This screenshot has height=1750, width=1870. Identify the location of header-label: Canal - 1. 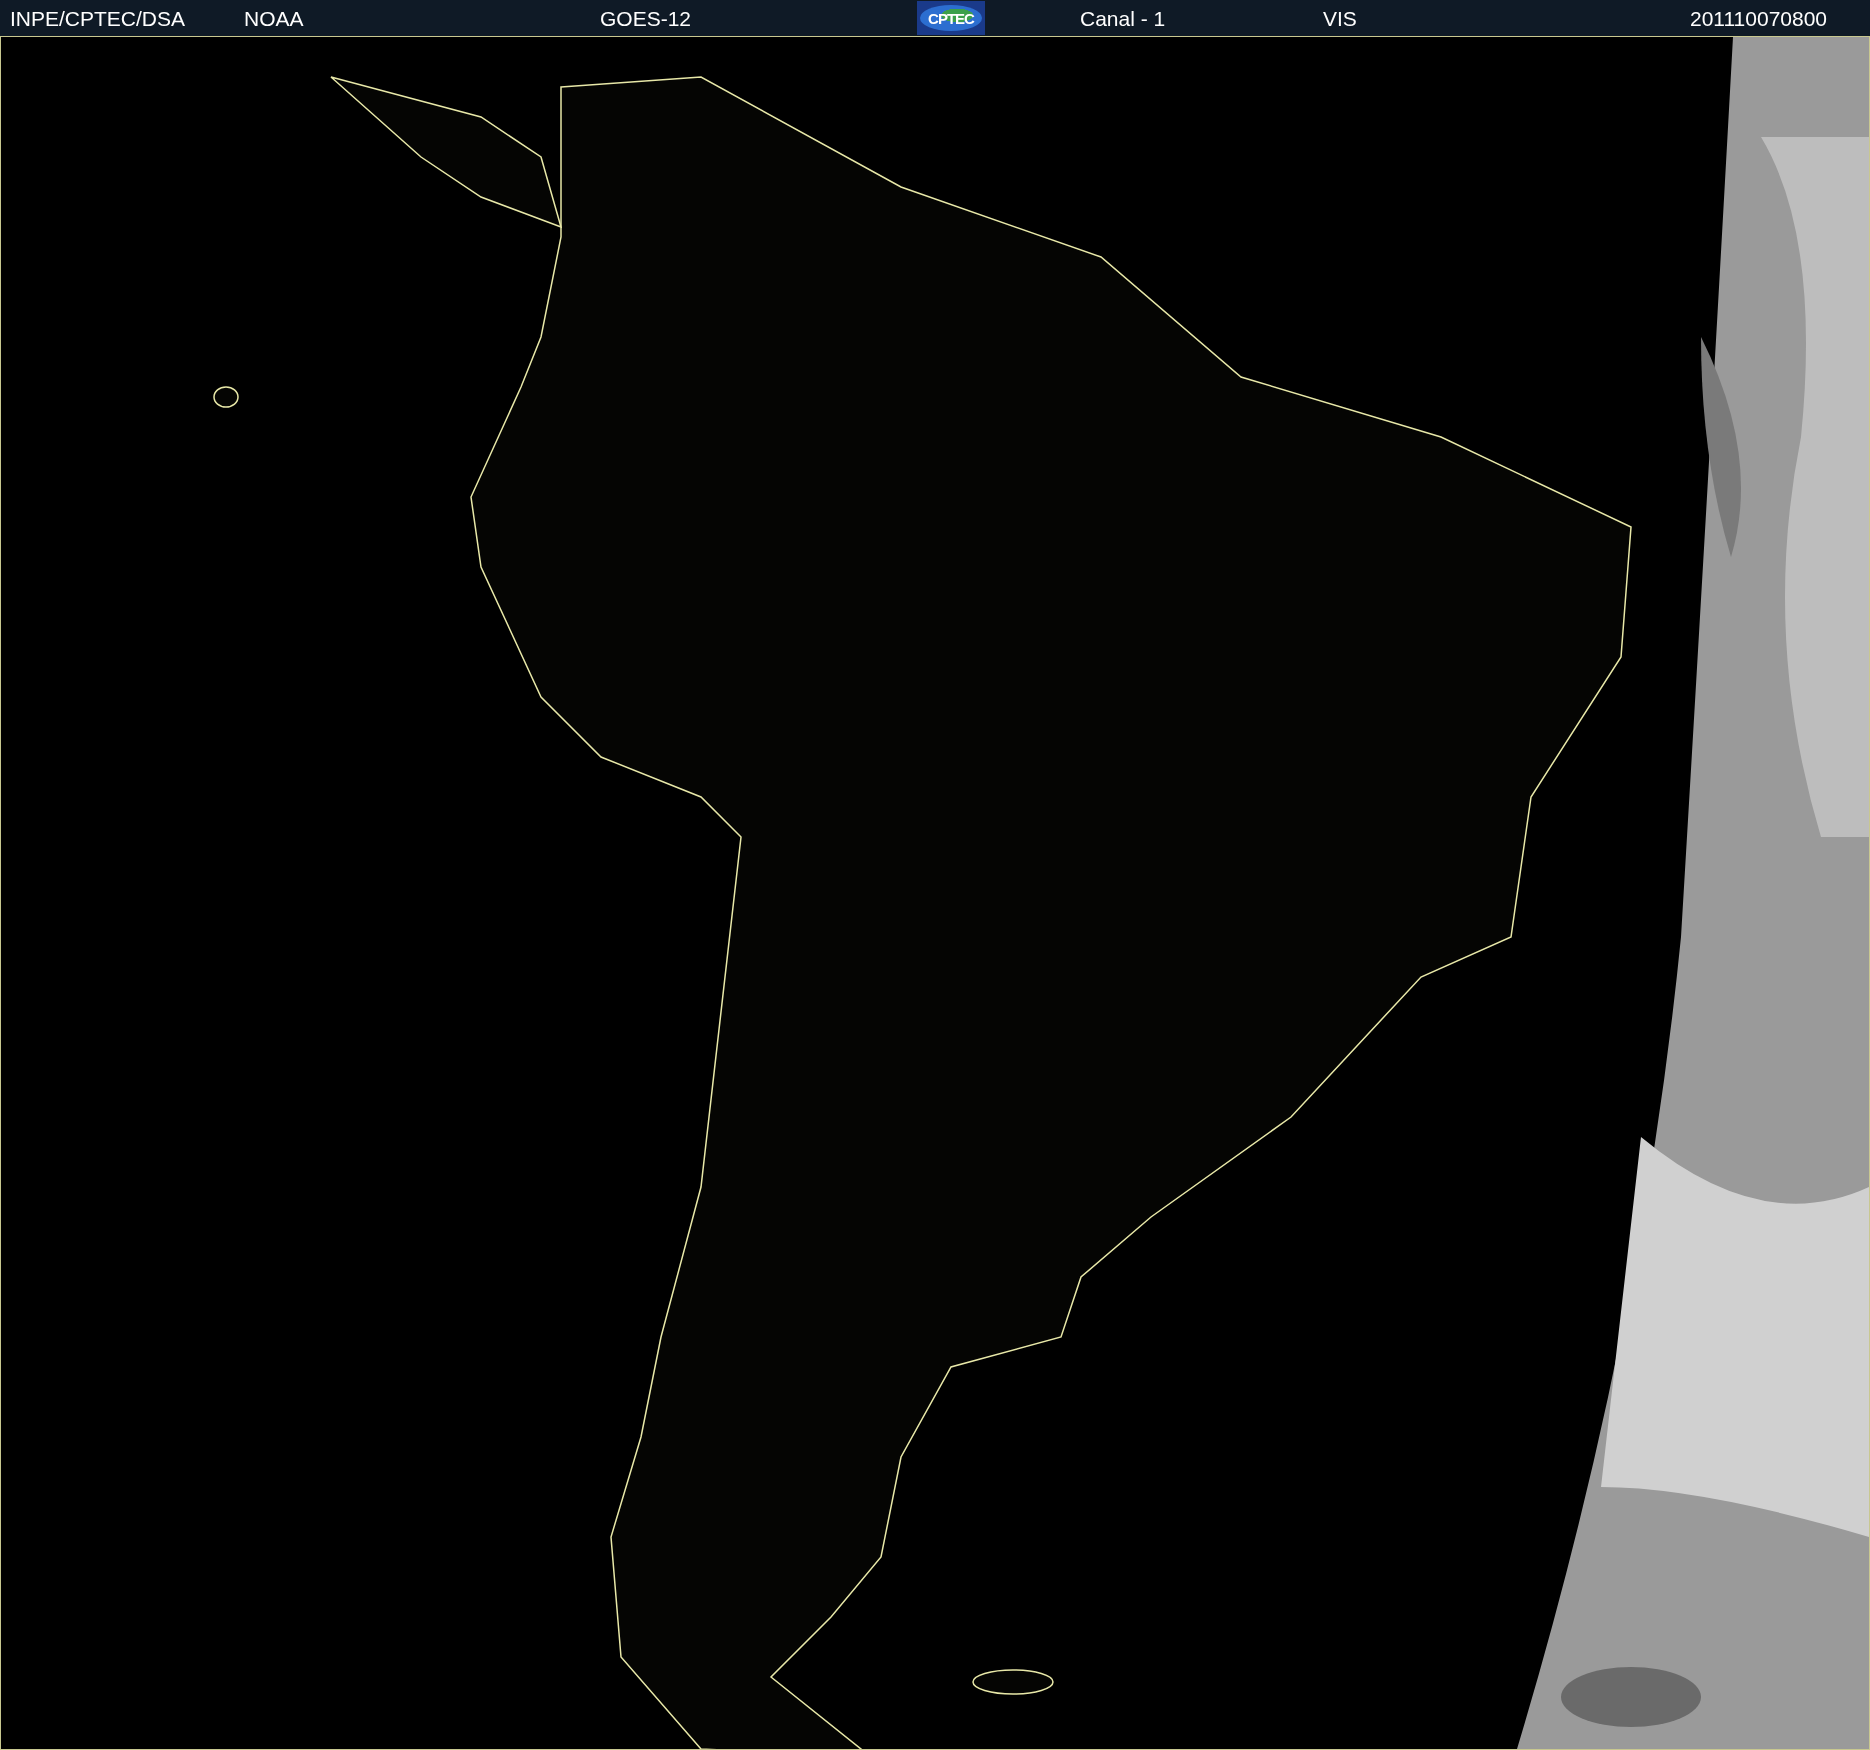
(1123, 19).